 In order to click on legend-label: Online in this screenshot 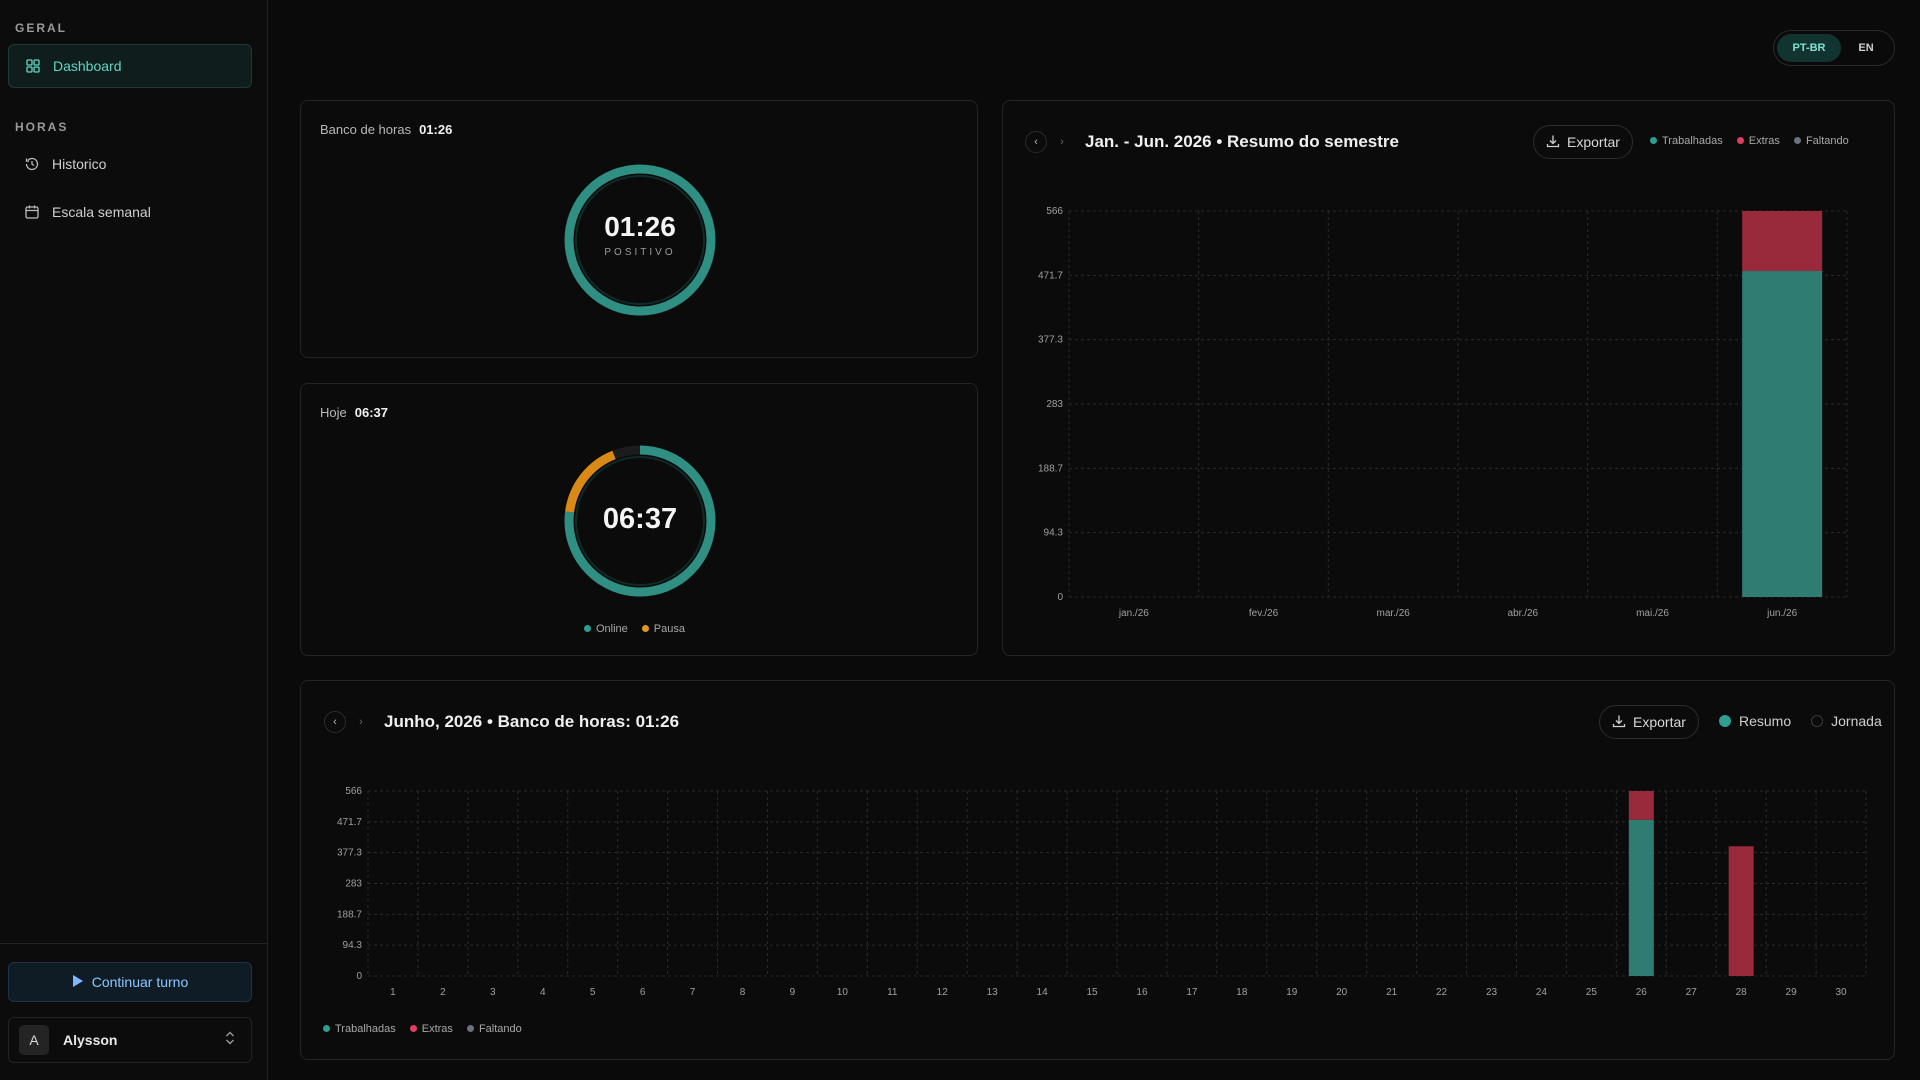, I will do `click(612, 629)`.